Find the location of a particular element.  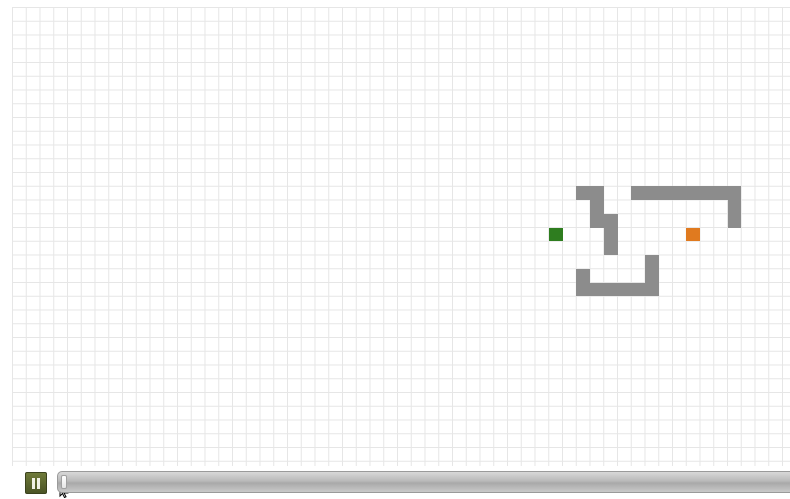

progress-slider-handle is located at coordinates (64, 482).